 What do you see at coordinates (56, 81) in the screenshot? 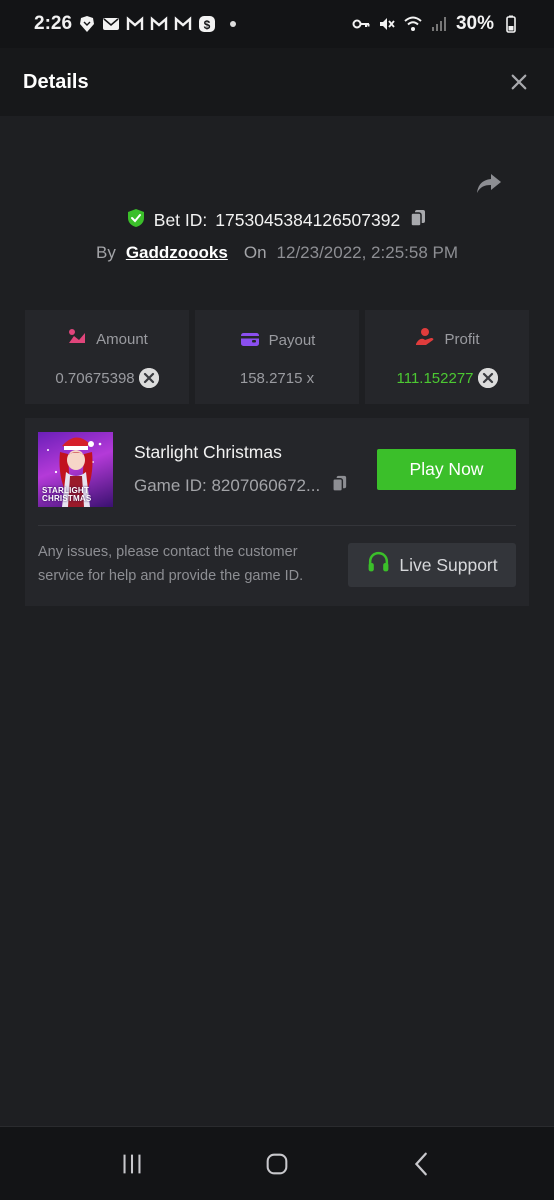
I see `page-title: Details` at bounding box center [56, 81].